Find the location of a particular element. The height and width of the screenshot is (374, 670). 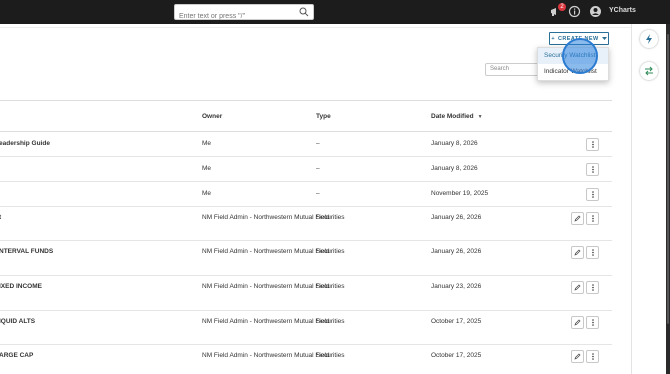

watchlist-name: IQUID ALTS is located at coordinates (17, 322).